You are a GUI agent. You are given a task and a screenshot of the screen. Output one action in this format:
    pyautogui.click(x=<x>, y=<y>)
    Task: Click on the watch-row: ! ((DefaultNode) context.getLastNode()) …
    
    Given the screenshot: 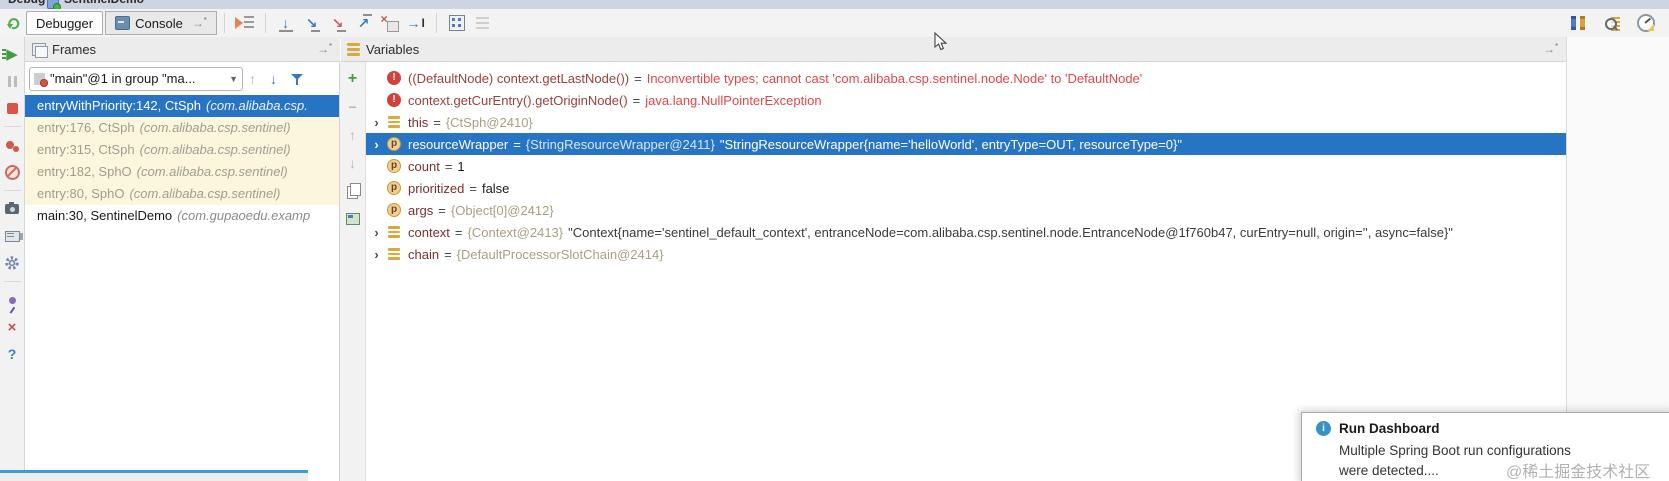 What is the action you would take?
    pyautogui.click(x=966, y=78)
    